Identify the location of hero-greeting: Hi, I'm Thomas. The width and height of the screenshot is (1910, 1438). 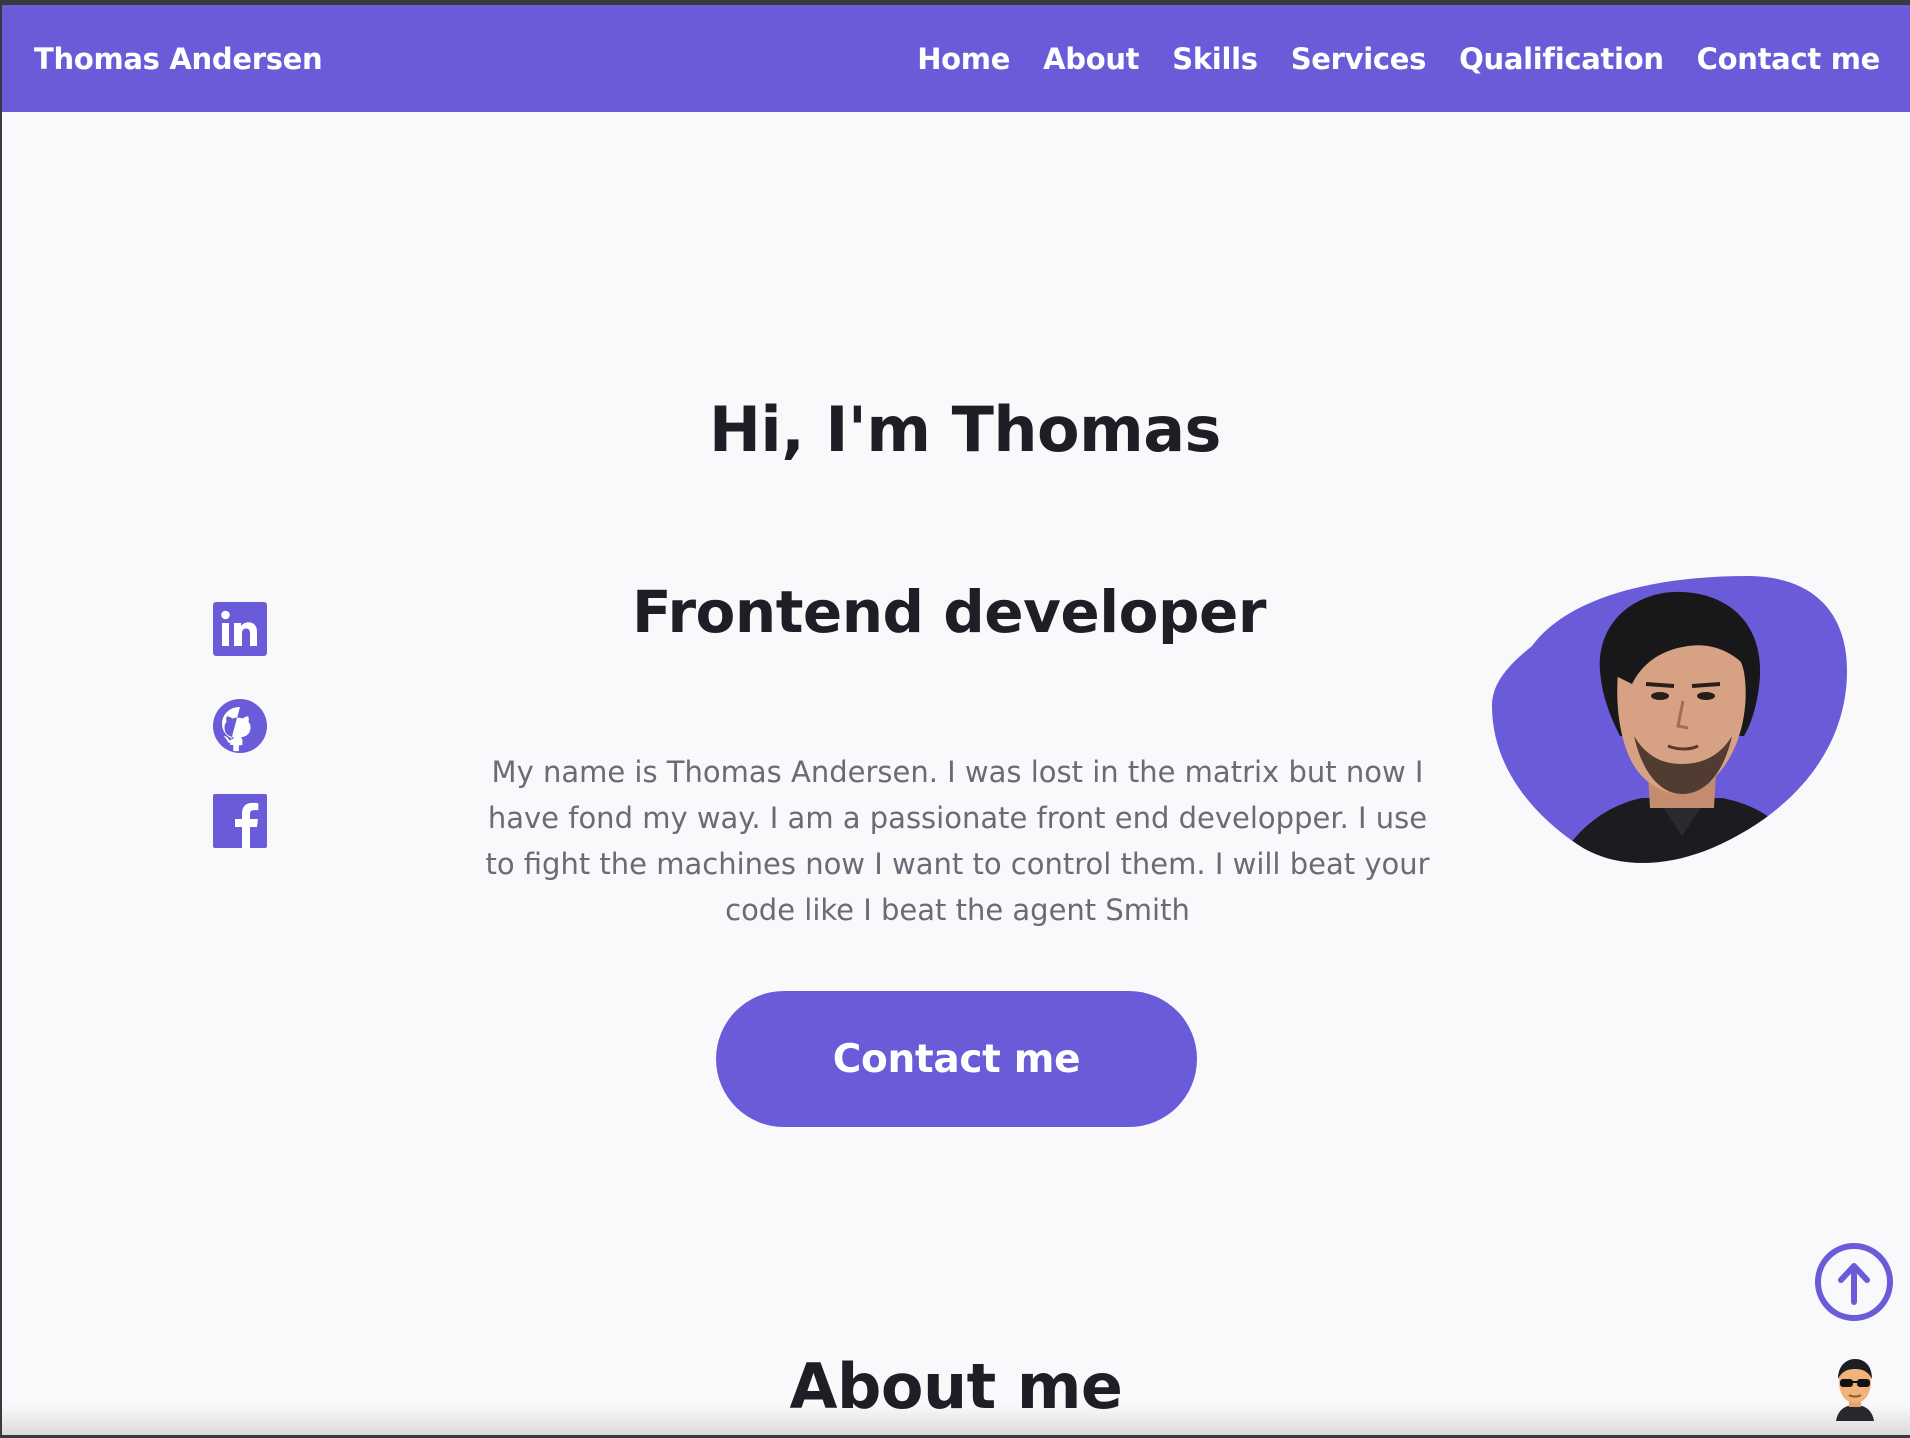
(965, 429).